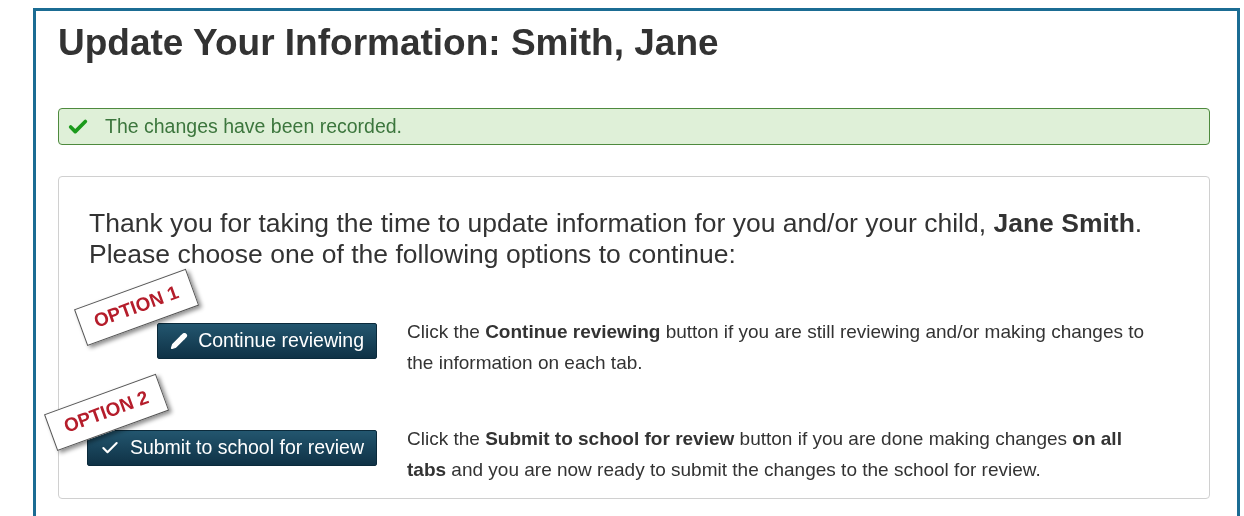  What do you see at coordinates (616, 223) in the screenshot?
I see `intro-text: Thank you for taking the time to update information for you and/or your child, Jane Smith.` at bounding box center [616, 223].